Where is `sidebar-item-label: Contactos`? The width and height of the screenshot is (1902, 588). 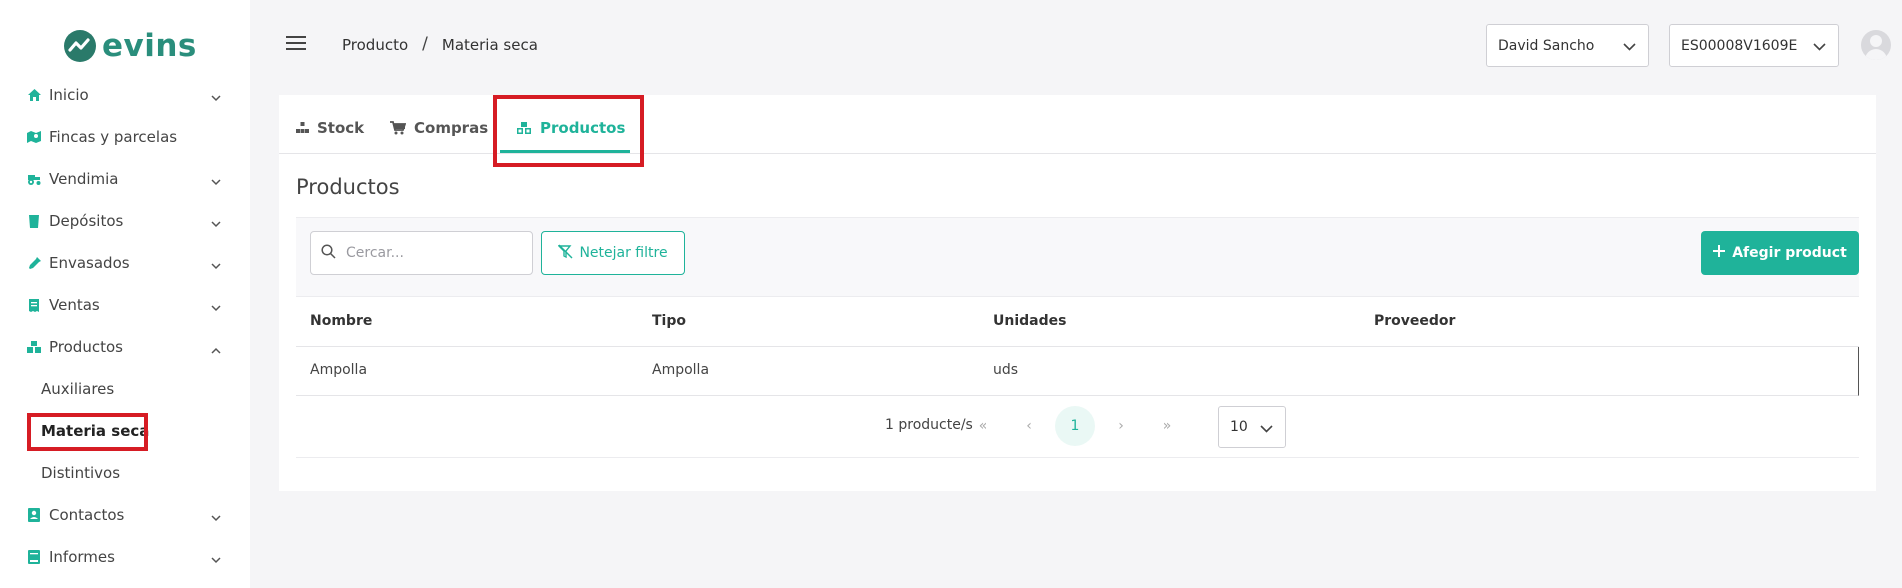 sidebar-item-label: Contactos is located at coordinates (87, 515).